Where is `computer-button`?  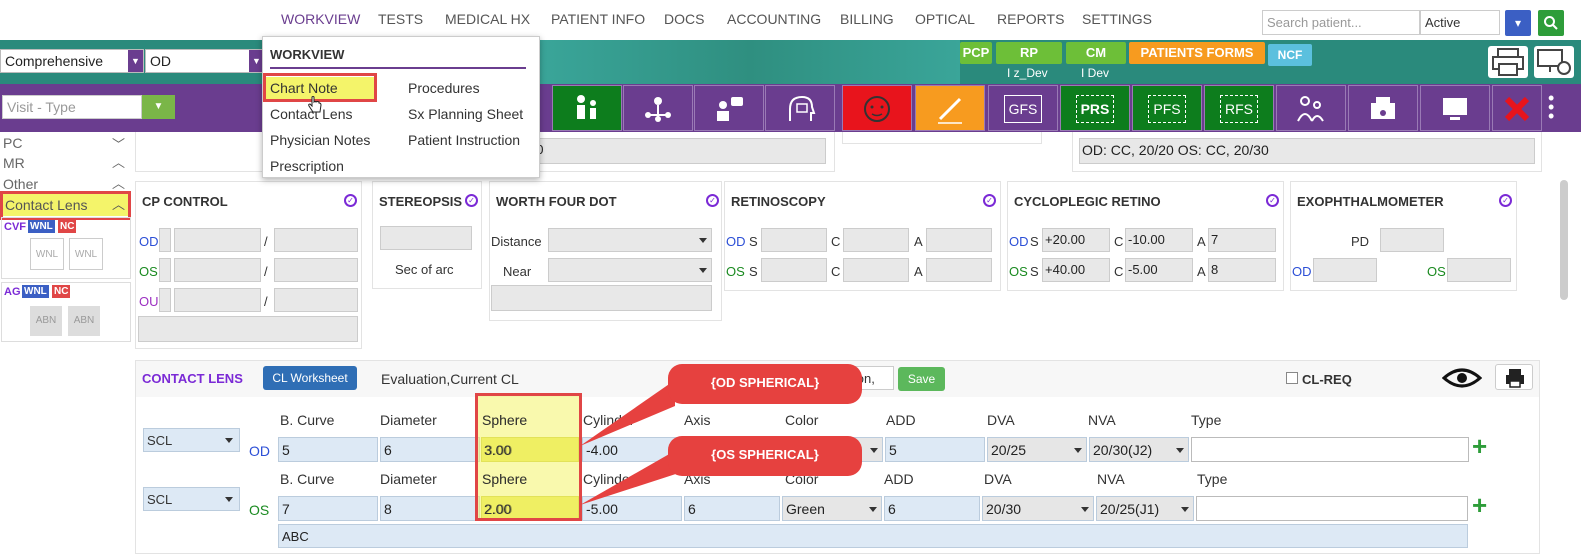 computer-button is located at coordinates (1455, 108).